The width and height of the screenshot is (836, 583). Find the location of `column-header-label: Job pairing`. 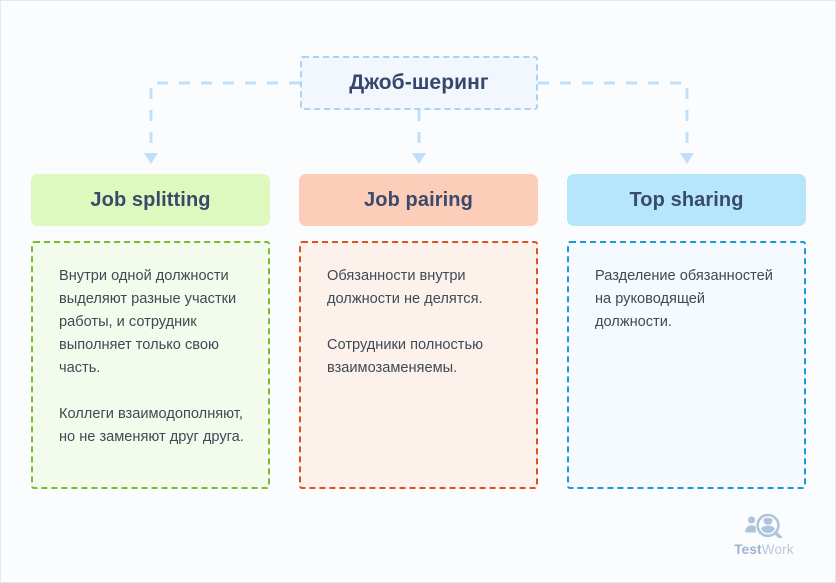

column-header-label: Job pairing is located at coordinates (418, 199).